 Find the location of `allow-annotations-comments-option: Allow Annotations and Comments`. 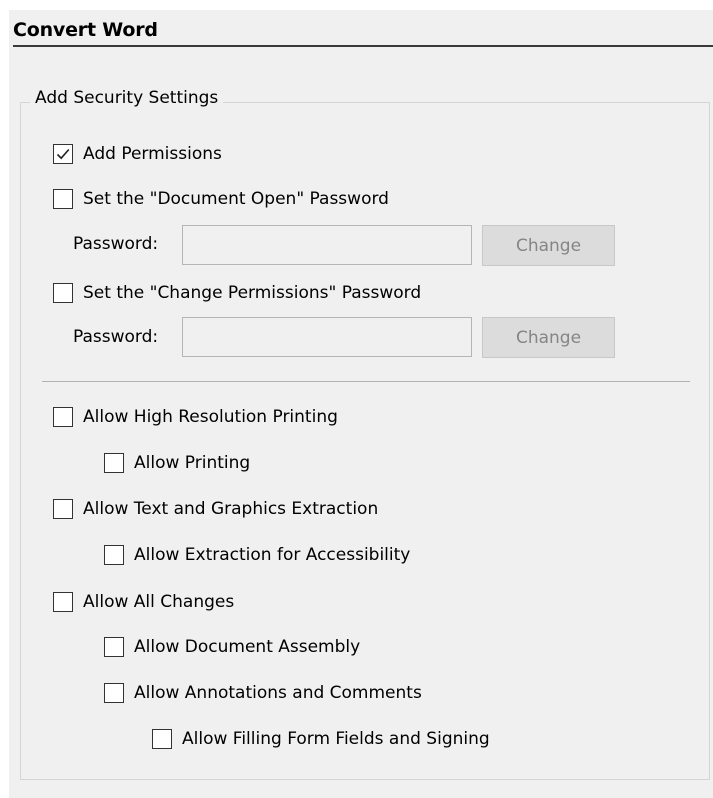

allow-annotations-comments-option: Allow Annotations and Comments is located at coordinates (263, 693).